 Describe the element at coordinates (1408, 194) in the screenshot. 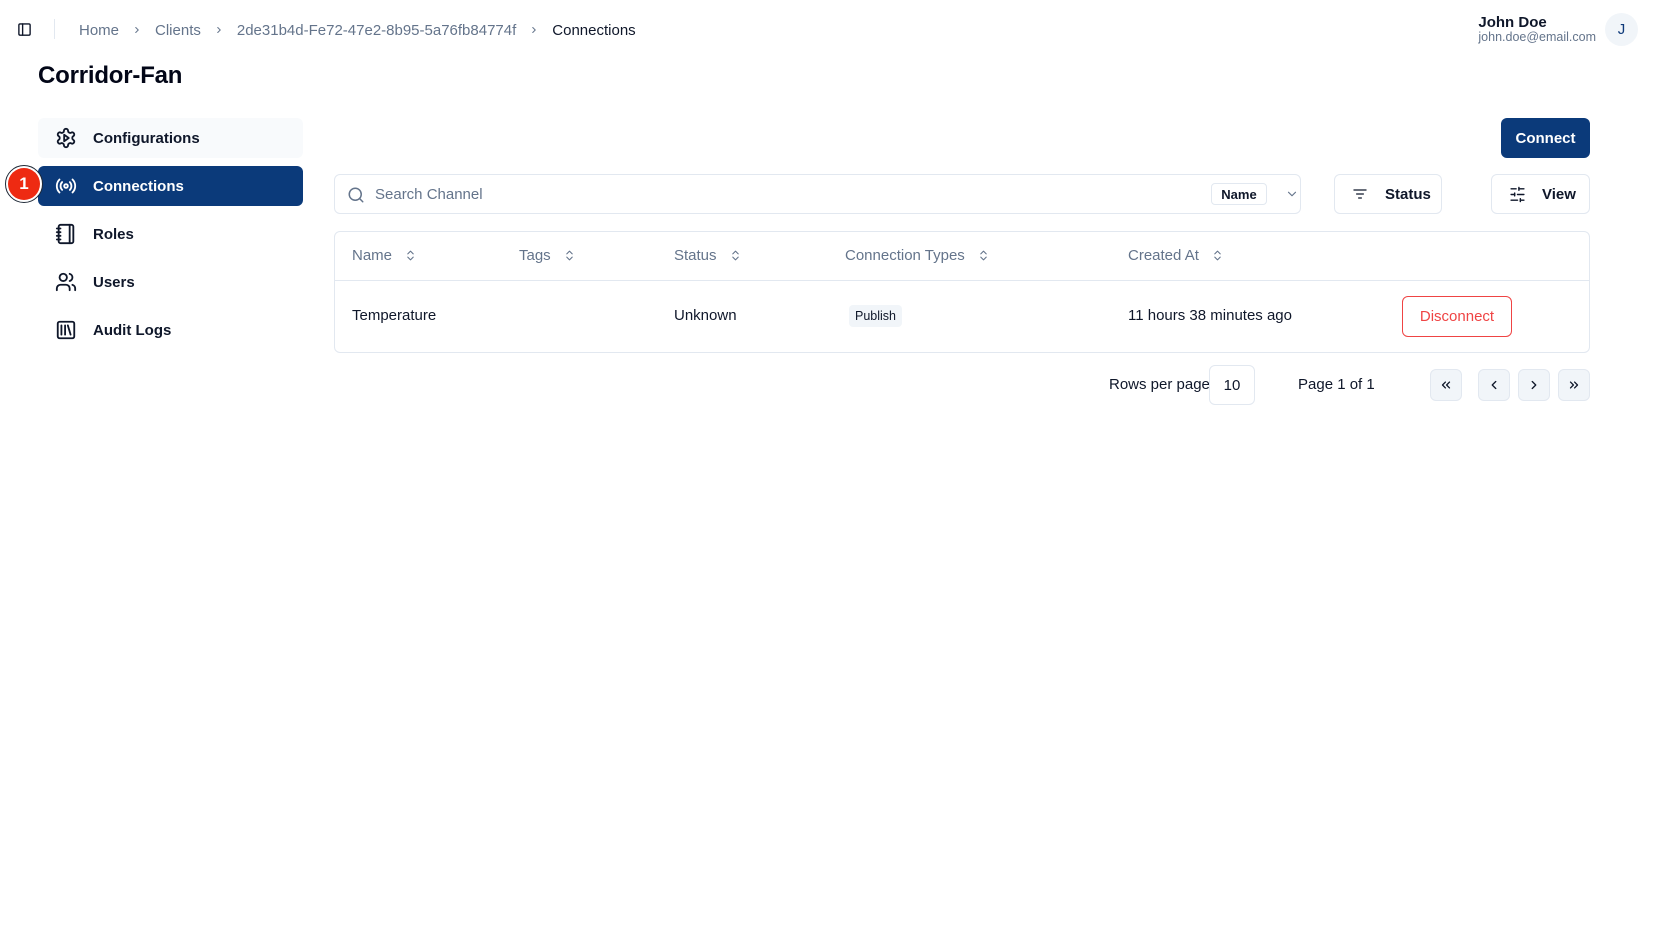

I see `status-filter-label: Status` at that location.